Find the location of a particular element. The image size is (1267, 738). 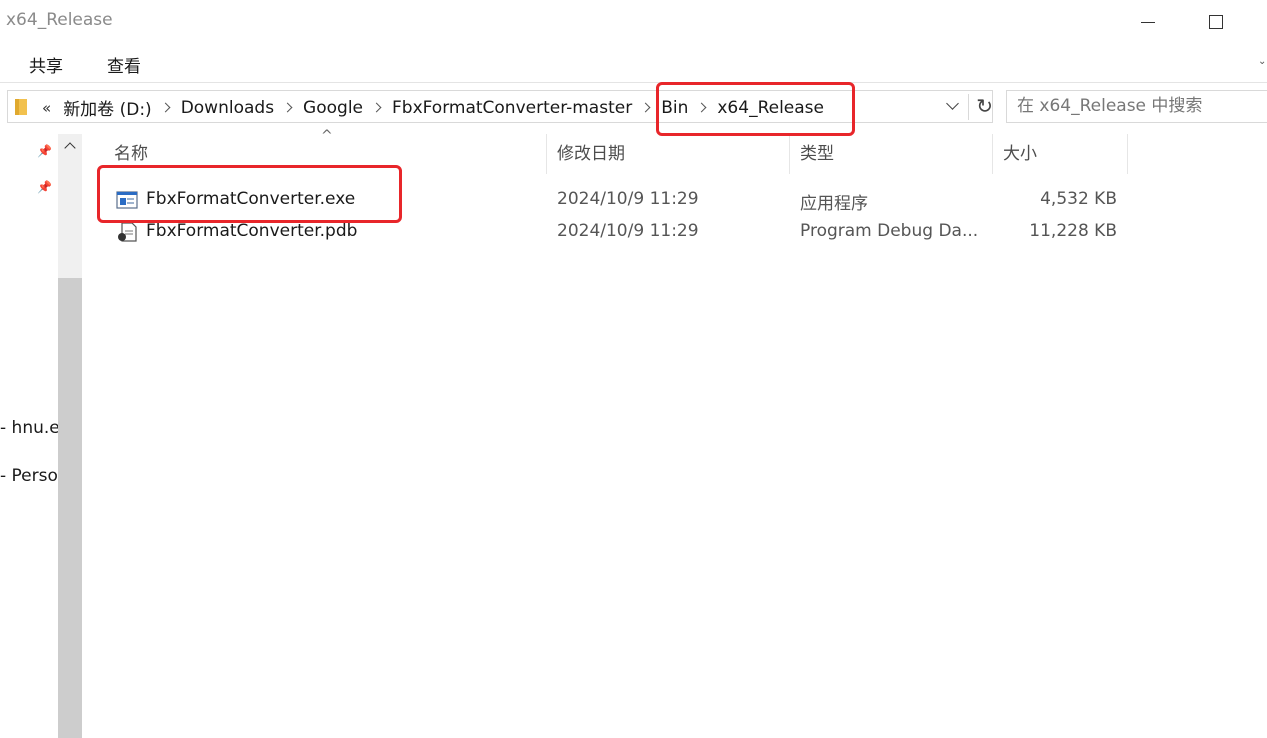

minimize-icon is located at coordinates (1148, 22).